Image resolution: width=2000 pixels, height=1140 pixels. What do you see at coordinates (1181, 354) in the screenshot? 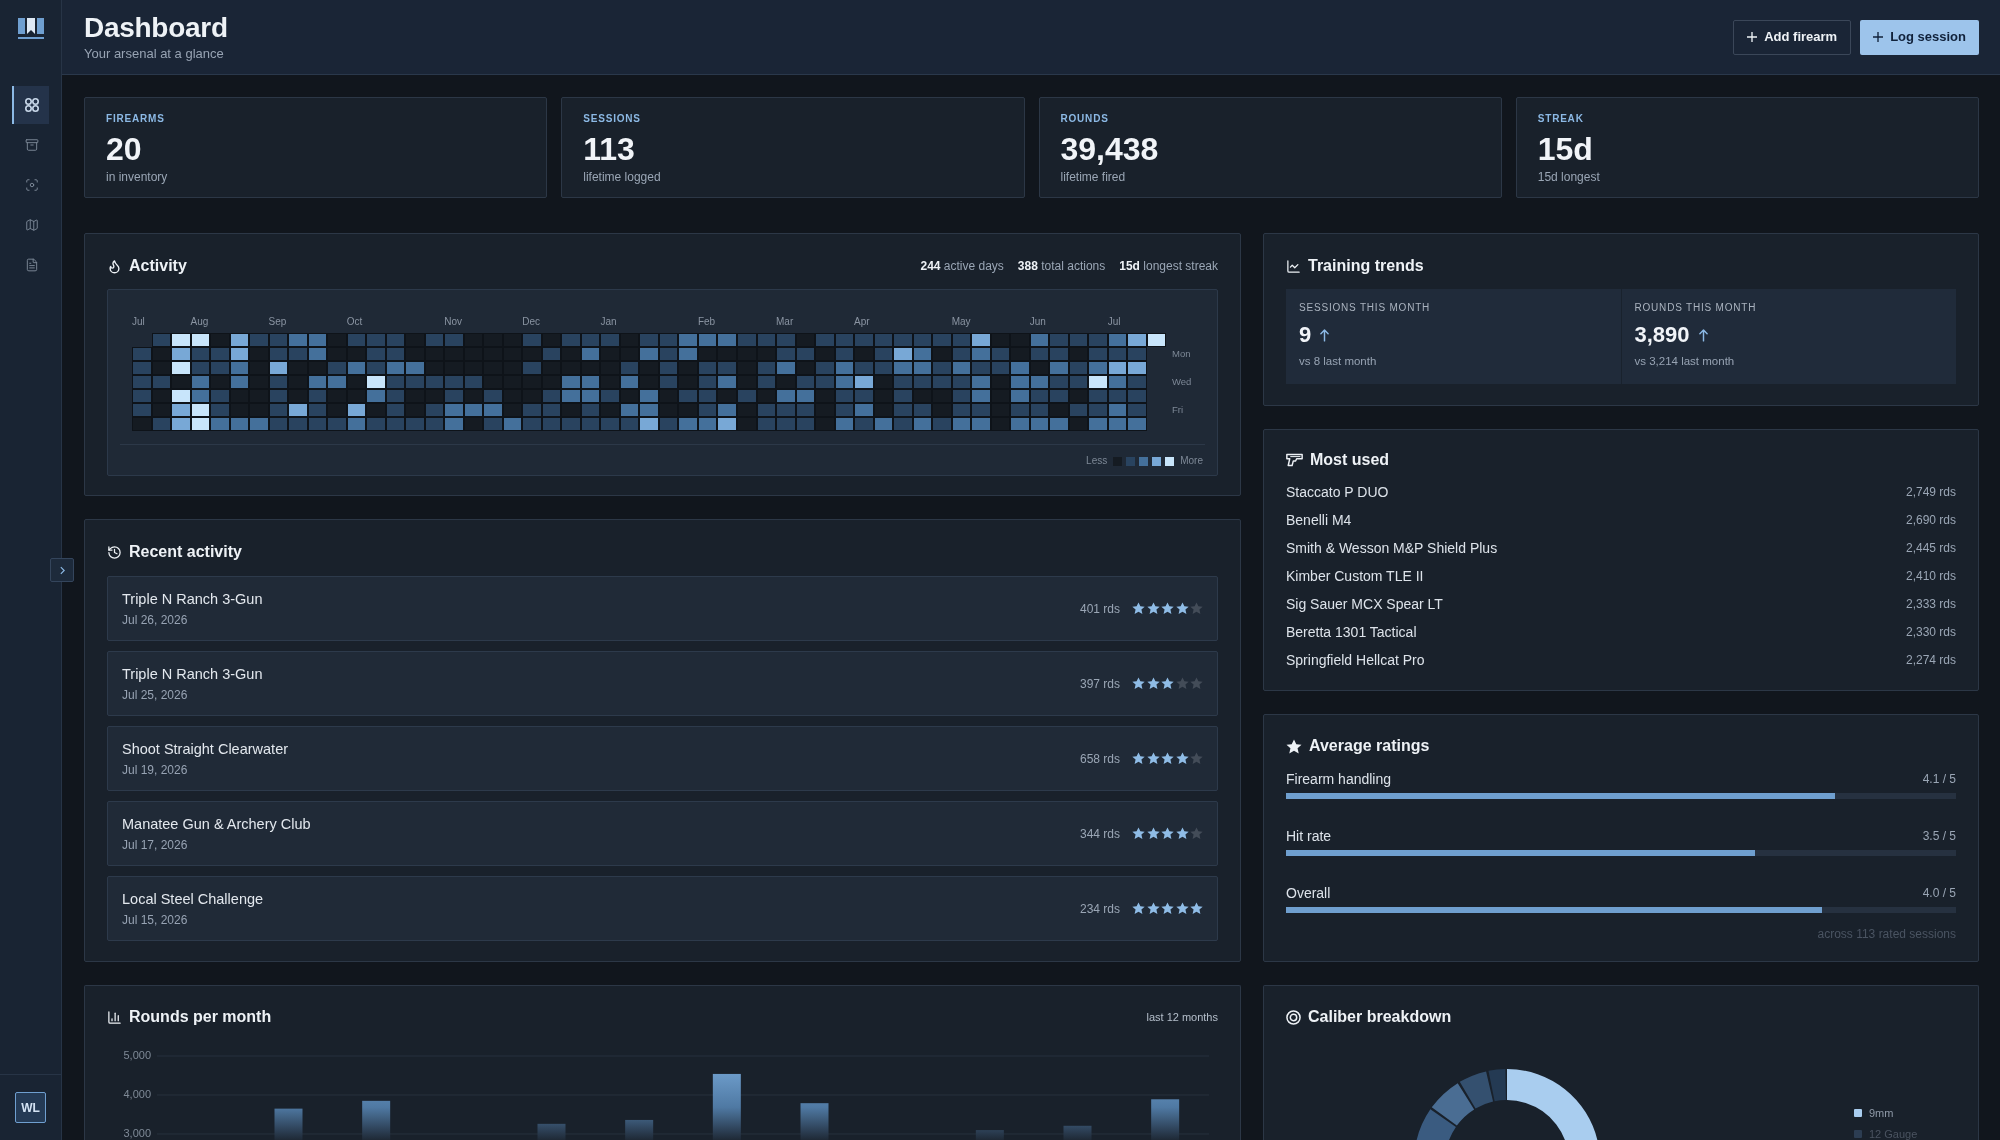
I see `weekday-label: Mon` at bounding box center [1181, 354].